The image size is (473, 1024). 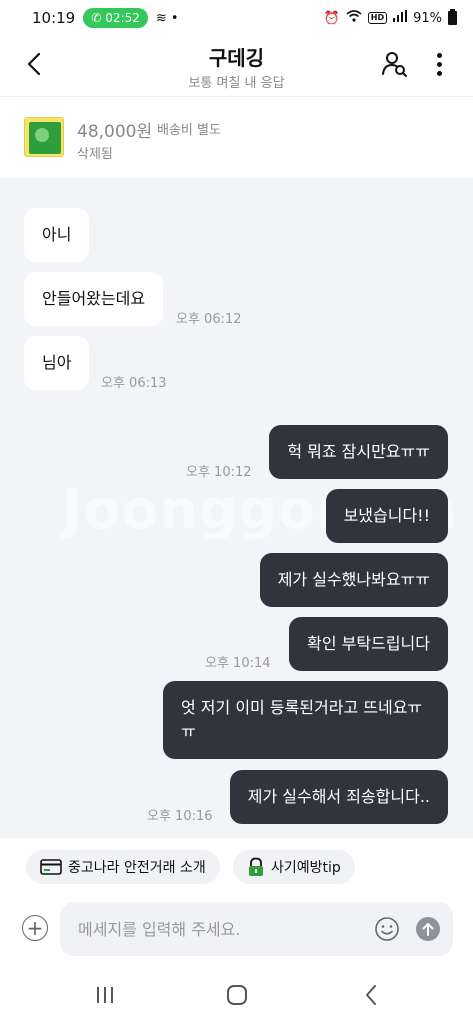 I want to click on message-incoming: 님아, so click(x=57, y=363).